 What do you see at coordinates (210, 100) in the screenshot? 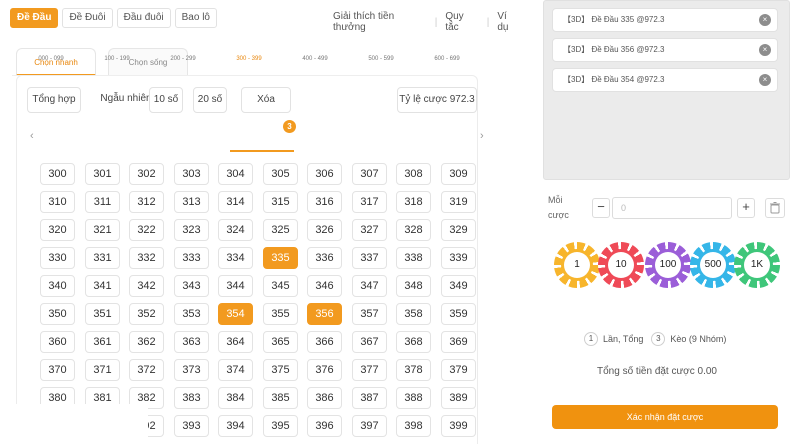
I see `random-20-button: 20 số` at bounding box center [210, 100].